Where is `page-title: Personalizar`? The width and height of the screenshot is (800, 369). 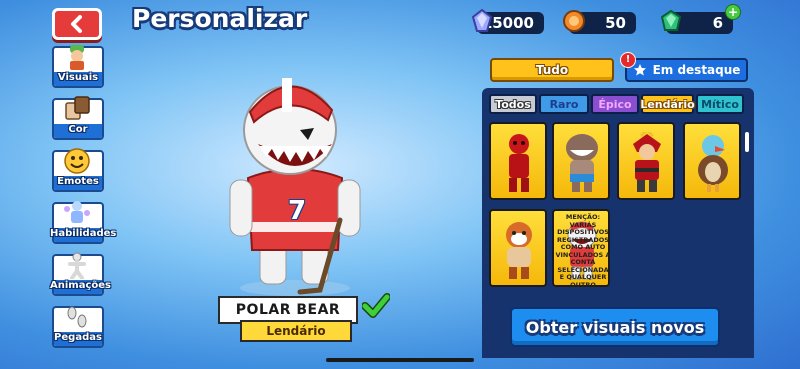
page-title: Personalizar is located at coordinates (220, 18).